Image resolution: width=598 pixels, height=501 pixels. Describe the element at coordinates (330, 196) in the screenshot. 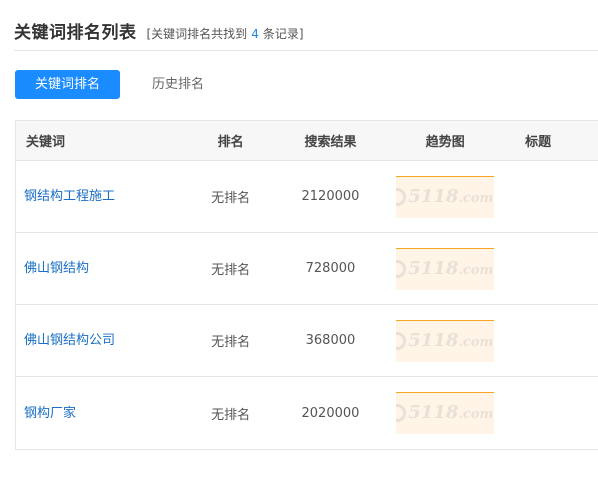

I see `results-cell: 2120000` at that location.